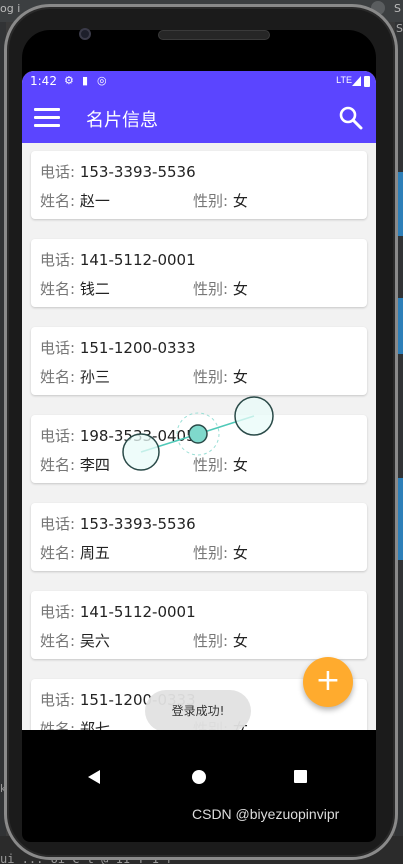 The width and height of the screenshot is (403, 864). Describe the element at coordinates (94, 465) in the screenshot. I see `name-value: 李四` at that location.